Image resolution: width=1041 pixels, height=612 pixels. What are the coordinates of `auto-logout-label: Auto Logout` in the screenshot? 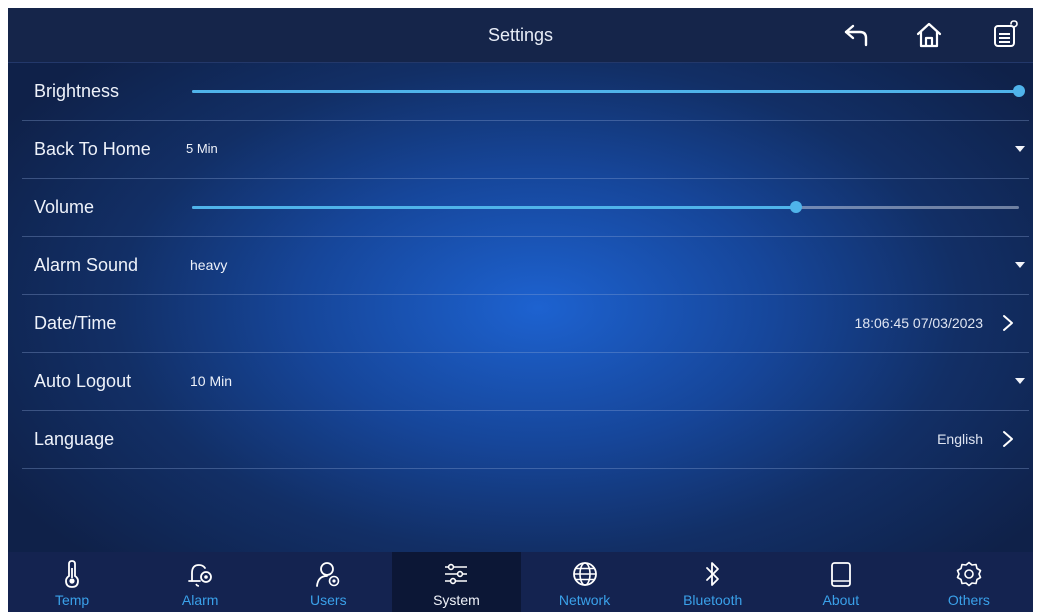 It's located at (83, 381).